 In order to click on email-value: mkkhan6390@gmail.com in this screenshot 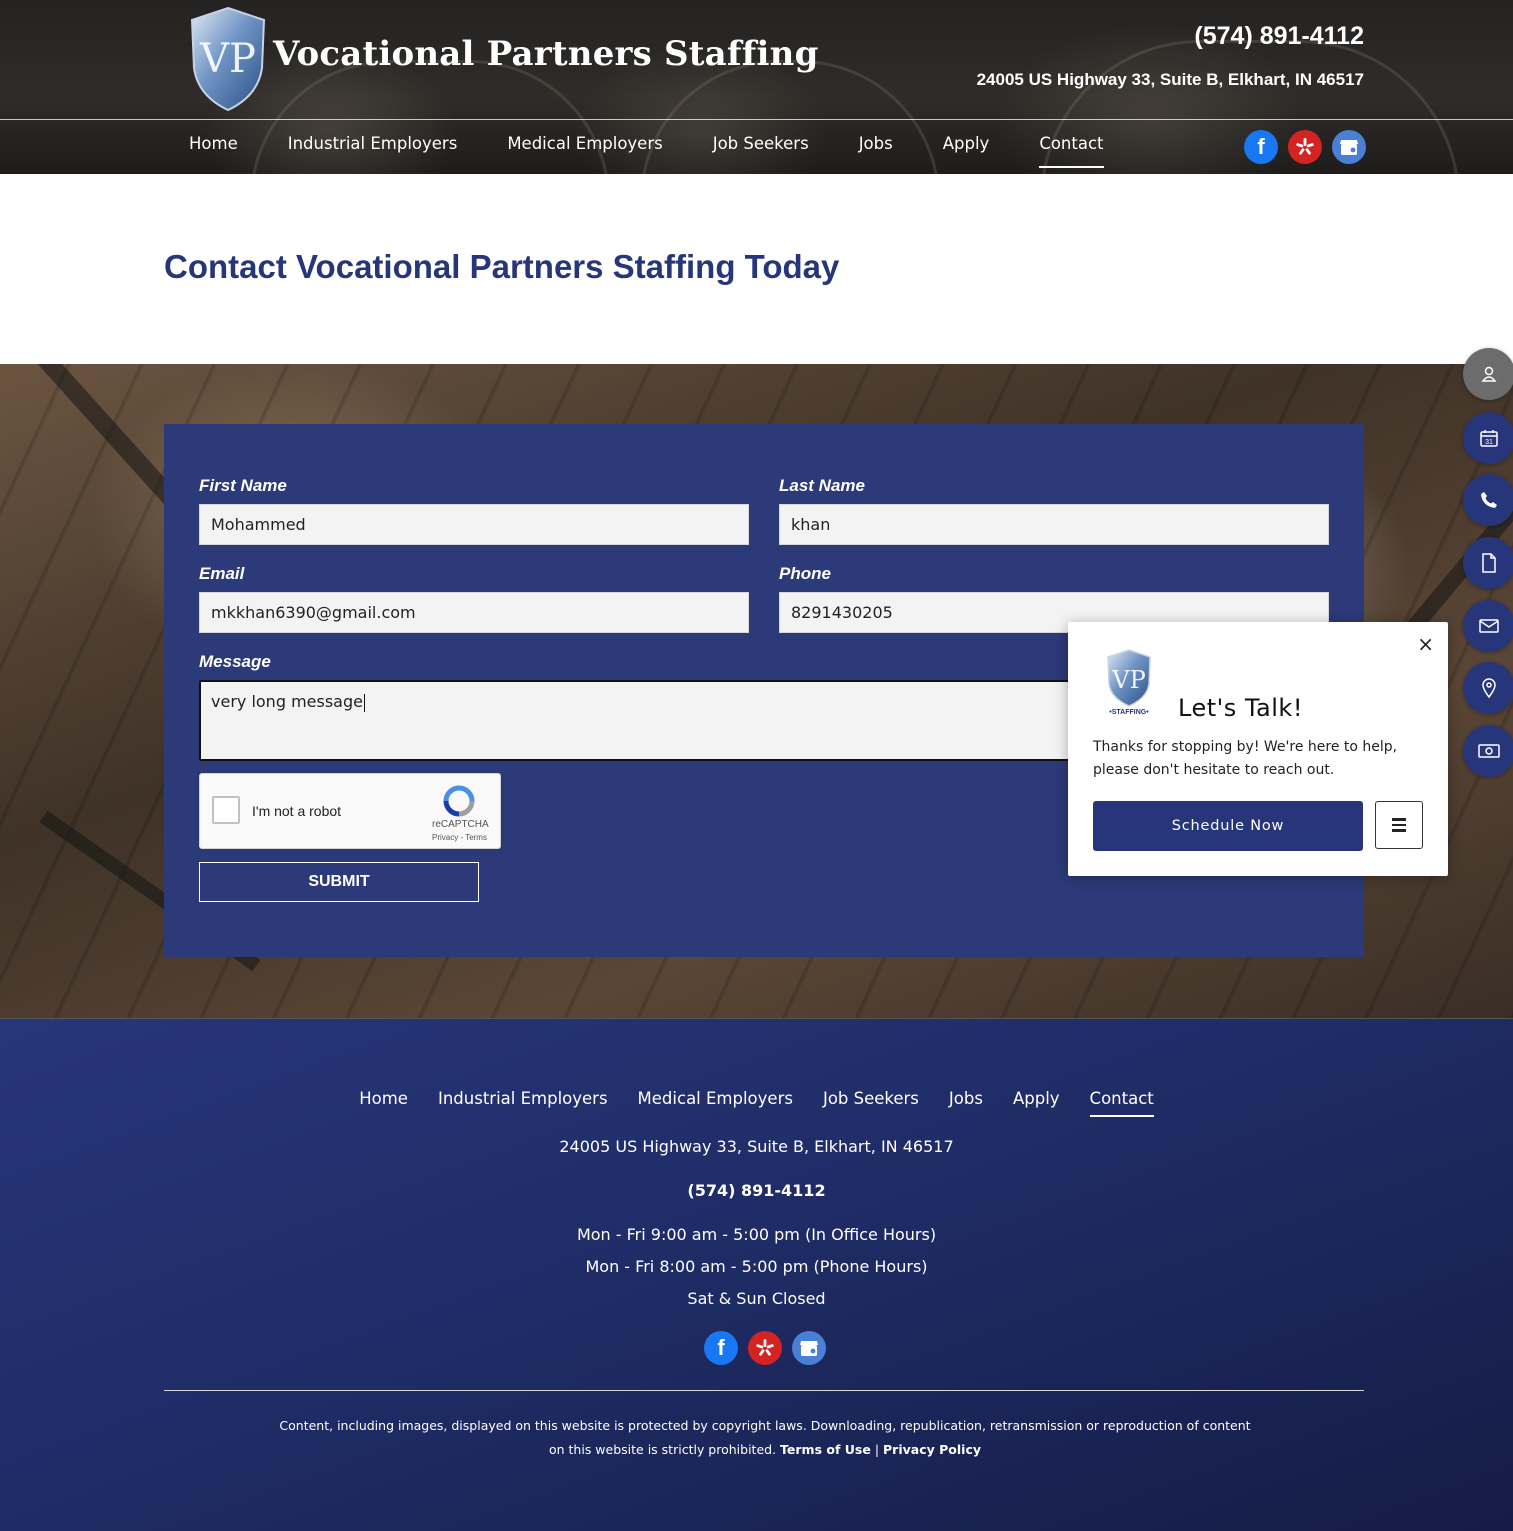, I will do `click(313, 612)`.